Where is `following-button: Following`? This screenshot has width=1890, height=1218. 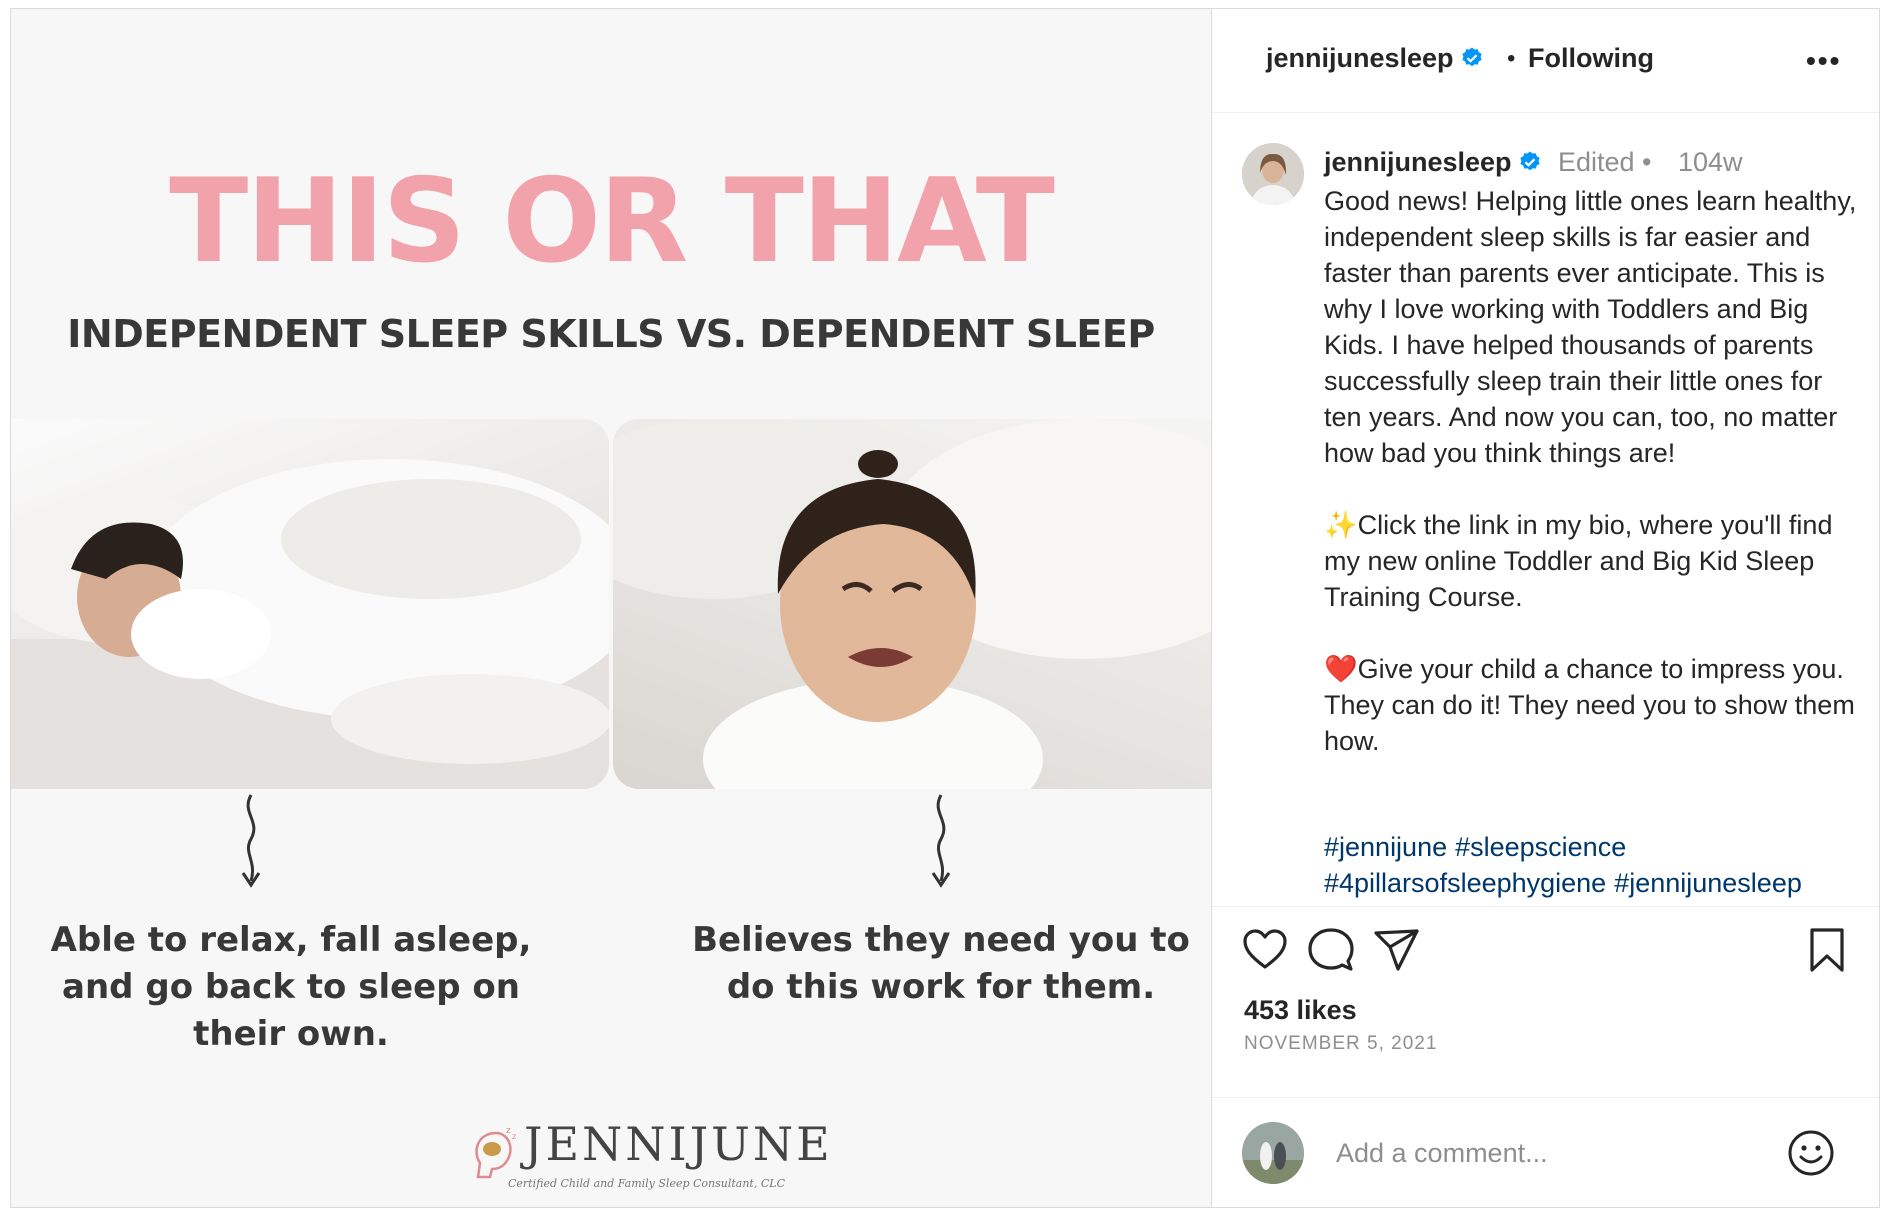 following-button: Following is located at coordinates (1591, 58).